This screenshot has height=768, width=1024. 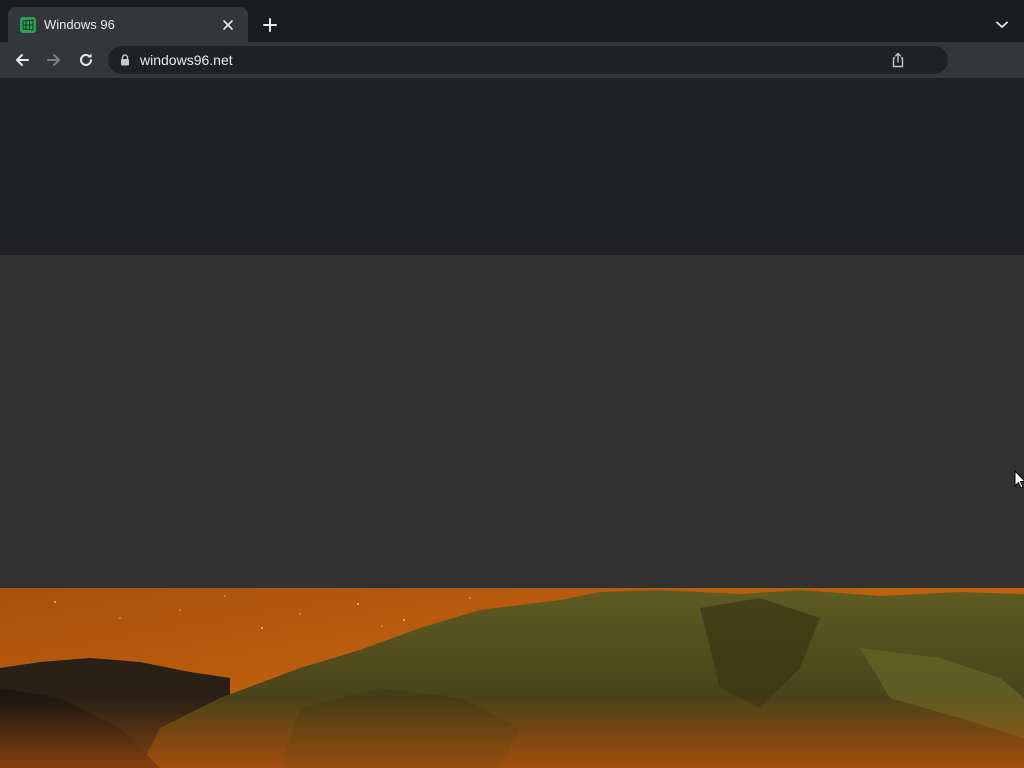 What do you see at coordinates (228, 25) in the screenshot?
I see `close-icon` at bounding box center [228, 25].